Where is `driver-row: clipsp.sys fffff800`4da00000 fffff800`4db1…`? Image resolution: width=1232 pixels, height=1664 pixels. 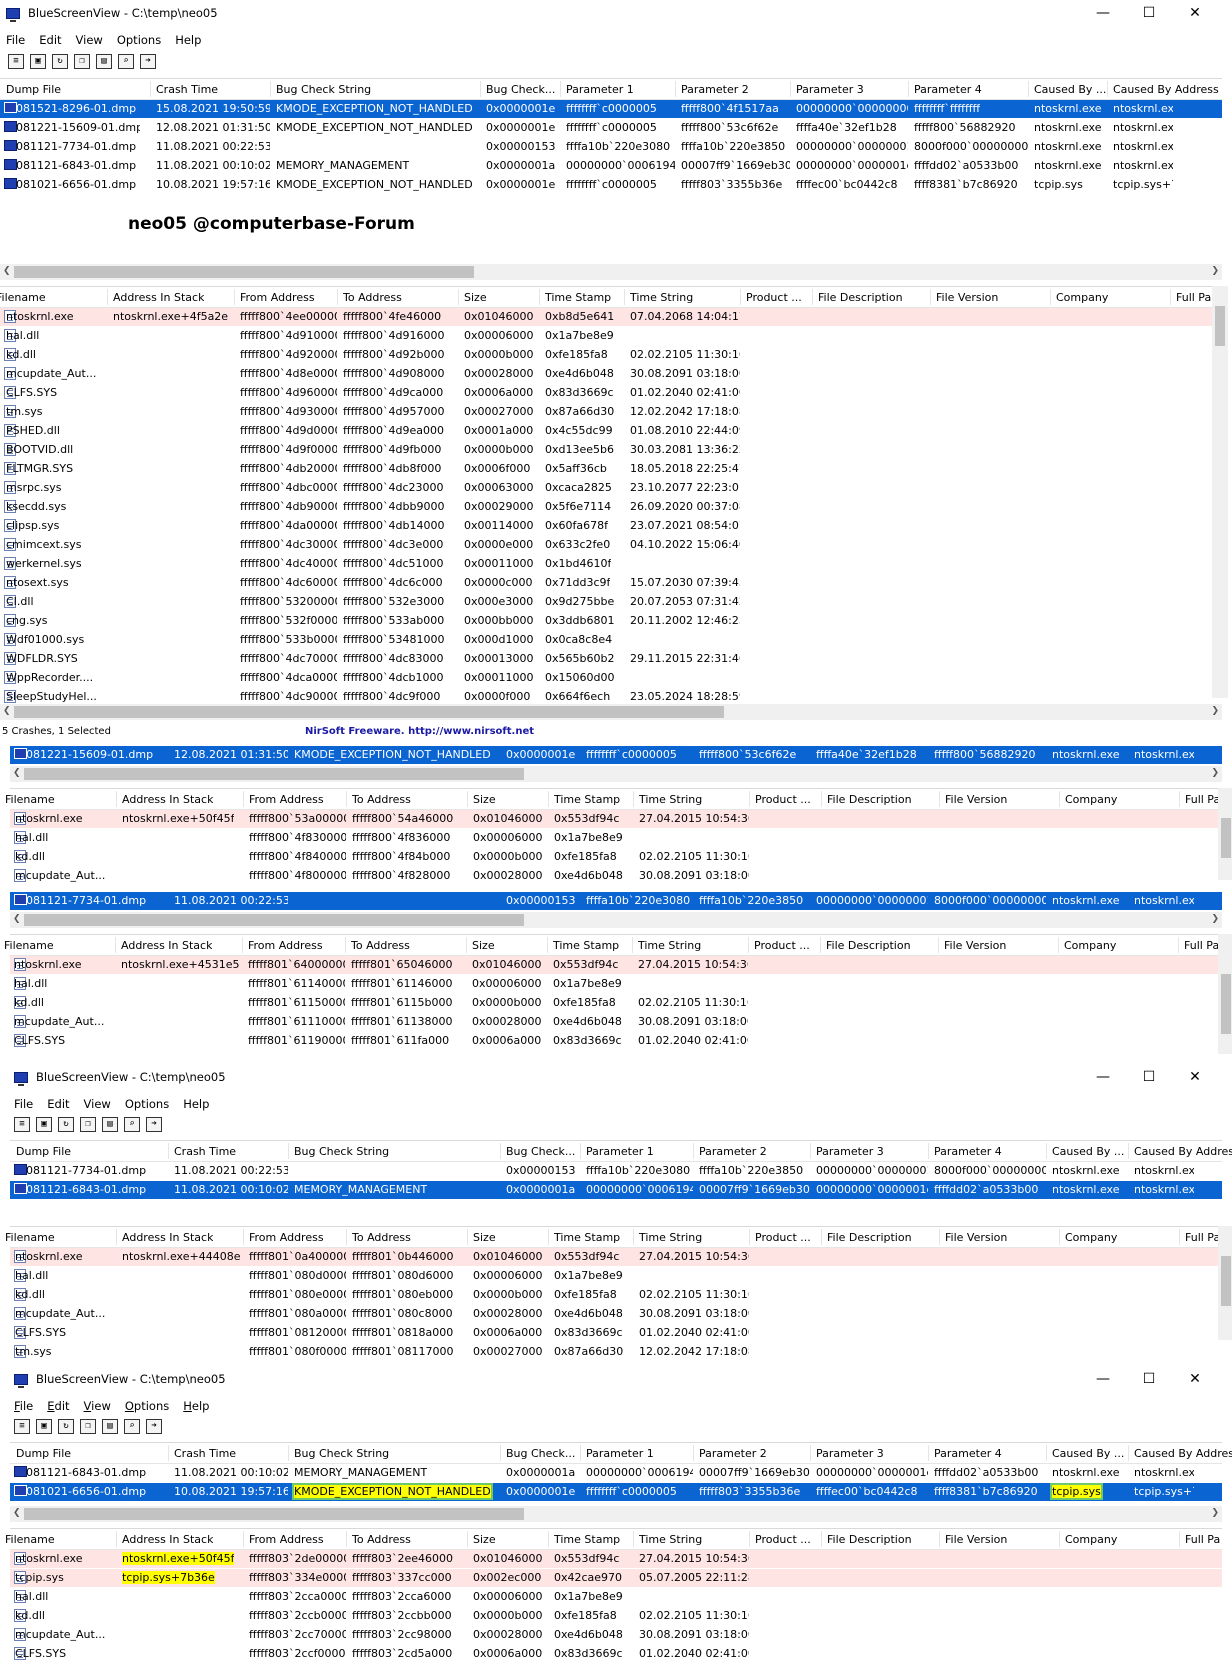
driver-row: clipsp.sys fffff800`4da00000 fffff800`4db1… is located at coordinates (606, 526).